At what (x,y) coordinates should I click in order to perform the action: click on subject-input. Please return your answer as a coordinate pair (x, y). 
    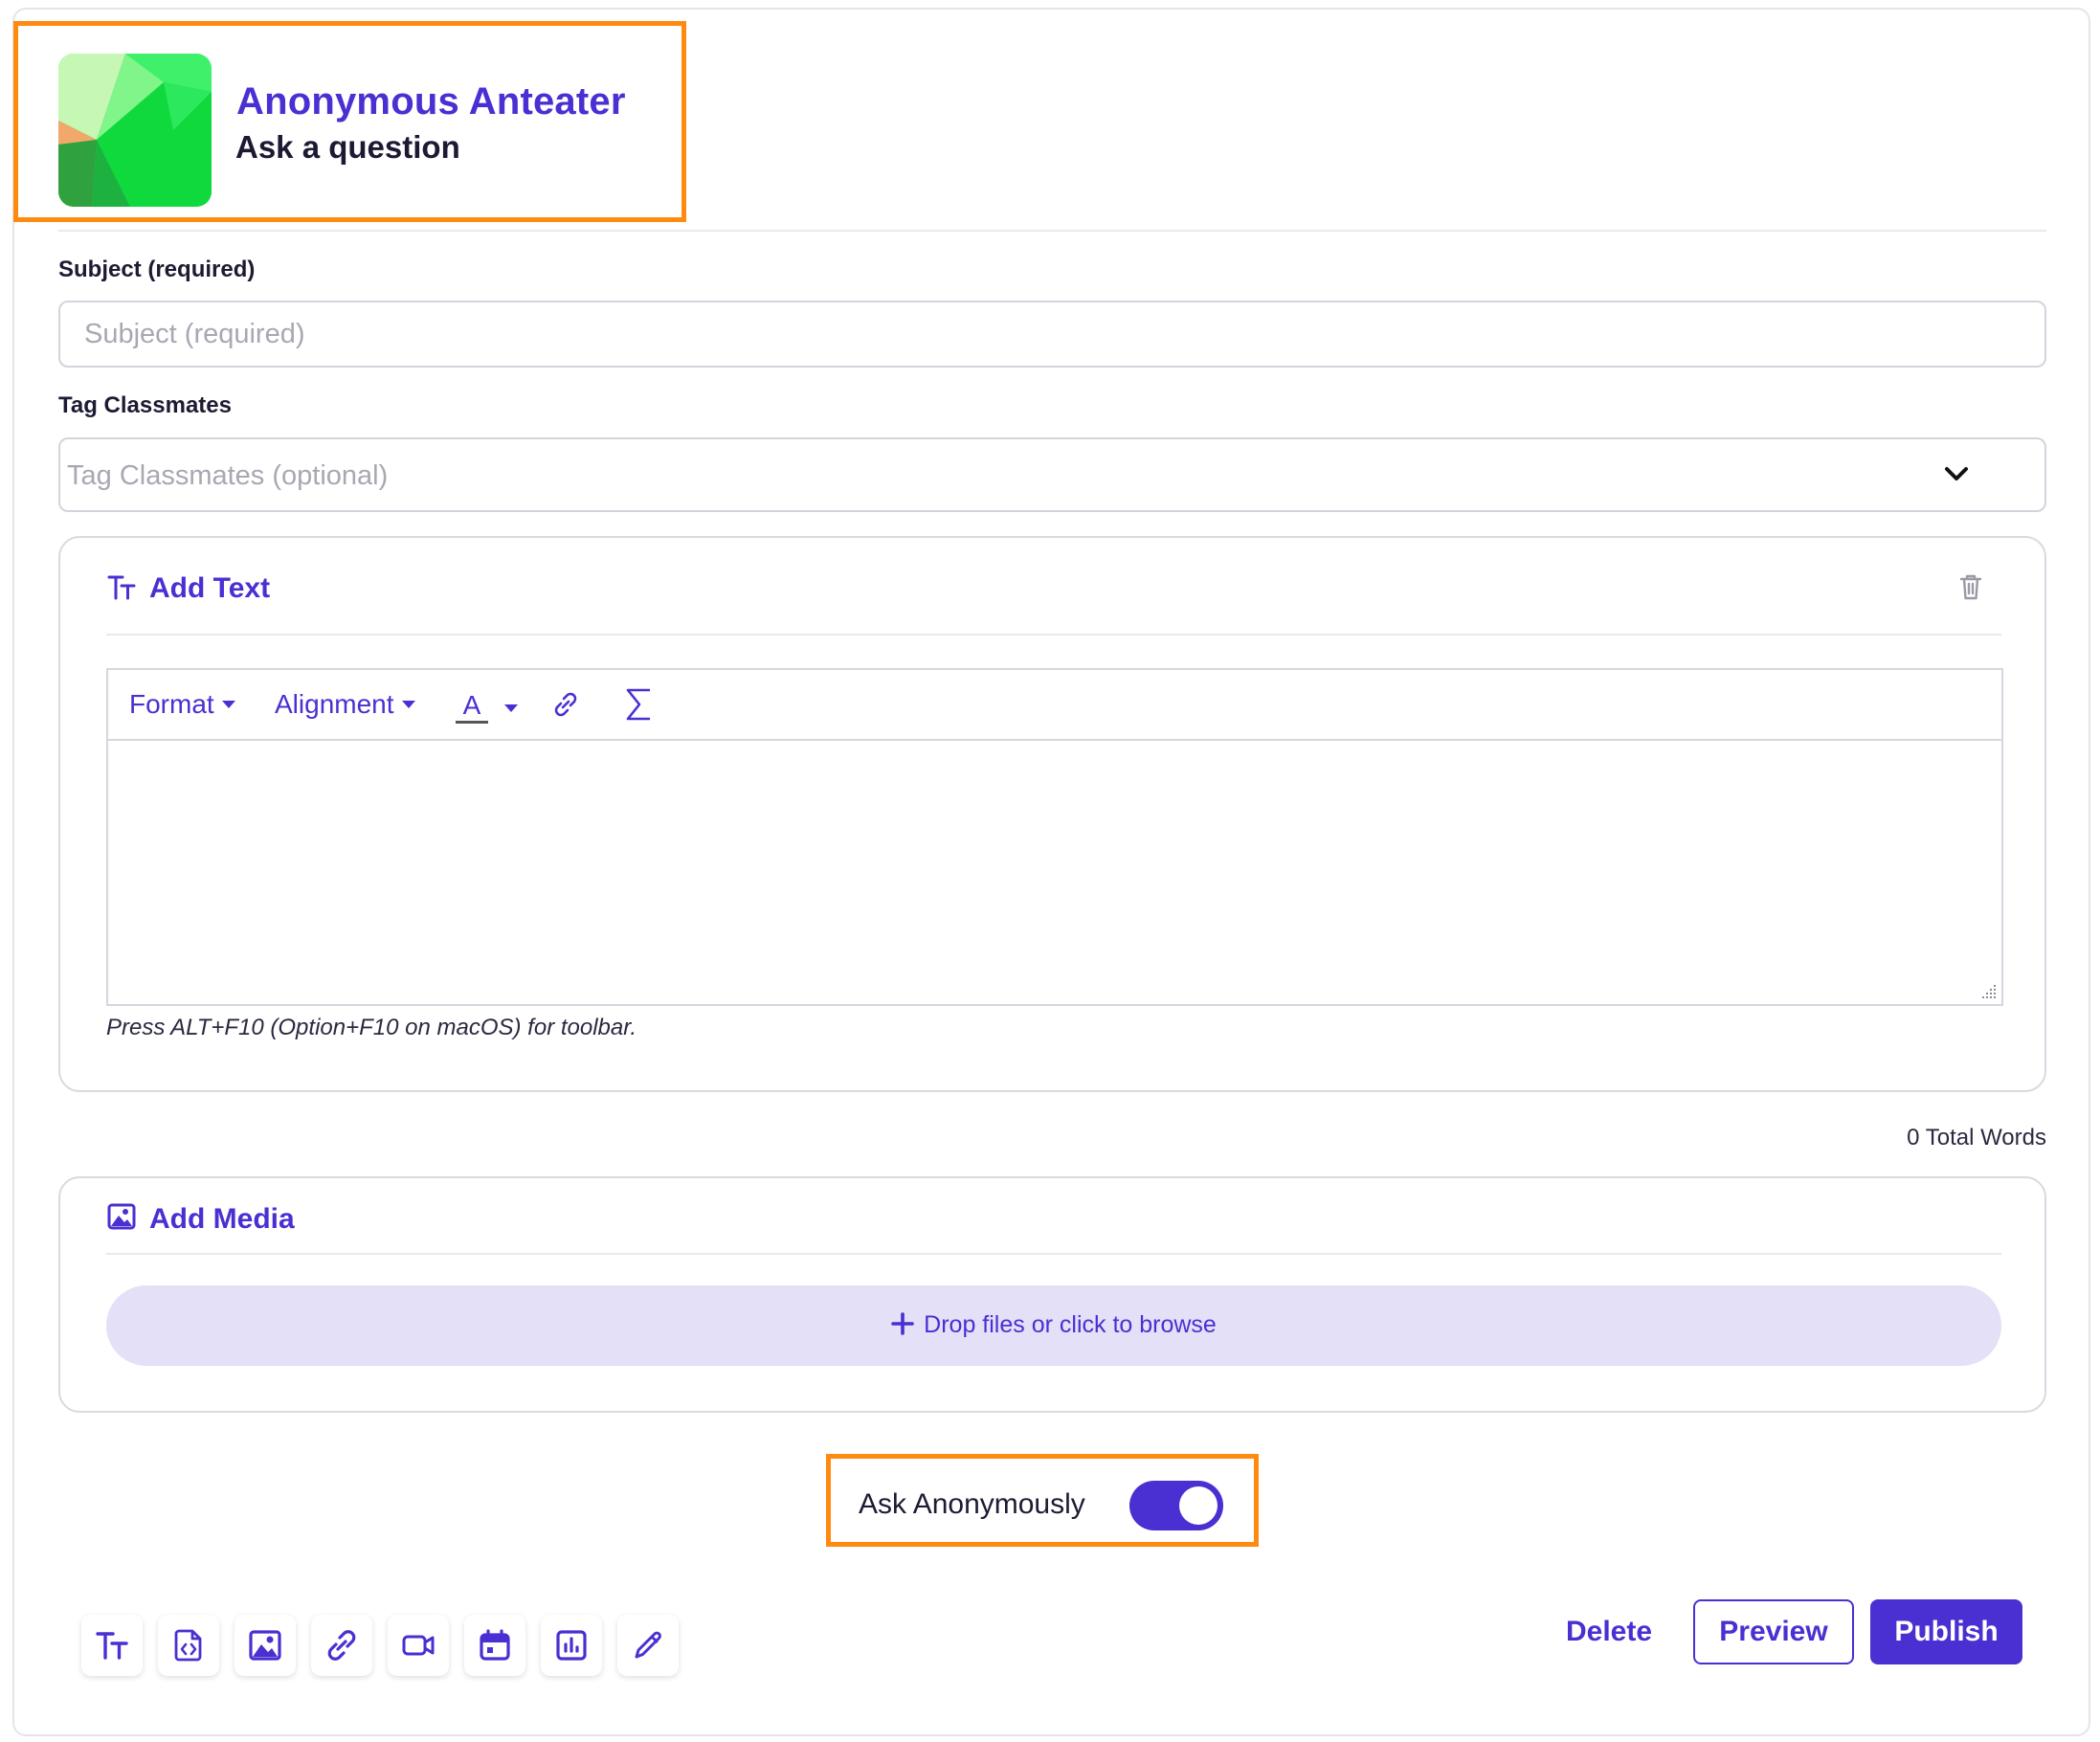
    Looking at the image, I should click on (1052, 334).